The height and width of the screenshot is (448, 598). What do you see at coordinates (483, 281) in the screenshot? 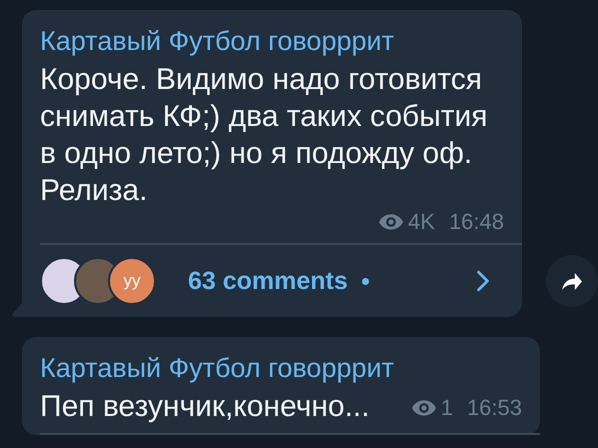
I see `chevron-right-icon` at bounding box center [483, 281].